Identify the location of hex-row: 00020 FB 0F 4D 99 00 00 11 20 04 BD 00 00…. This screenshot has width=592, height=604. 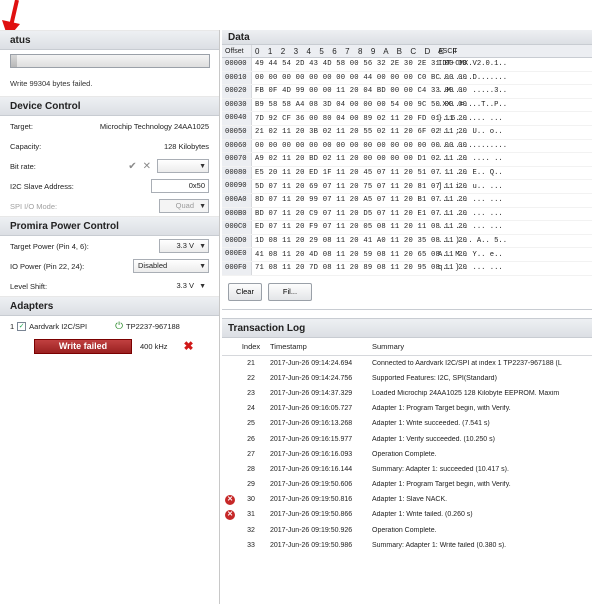
(407, 92).